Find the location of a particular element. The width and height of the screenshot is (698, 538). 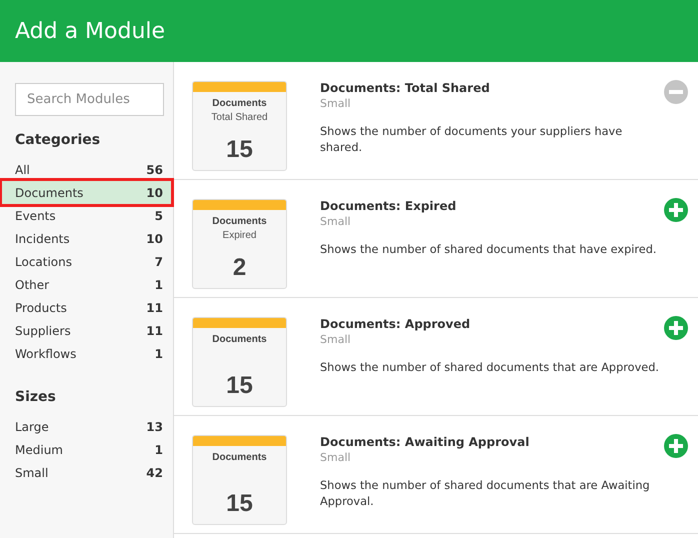

filter-label: Locations is located at coordinates (43, 261).